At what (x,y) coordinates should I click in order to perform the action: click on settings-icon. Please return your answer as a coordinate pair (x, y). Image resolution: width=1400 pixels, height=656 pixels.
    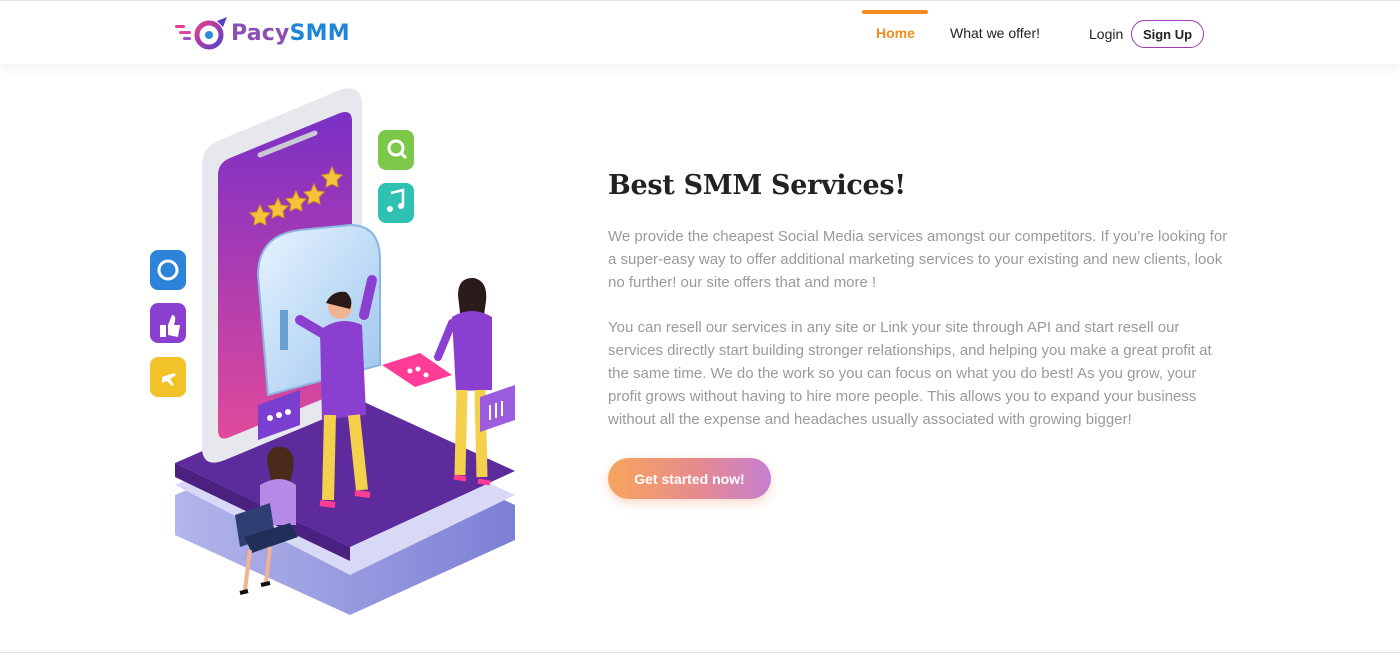
    Looking at the image, I should click on (168, 270).